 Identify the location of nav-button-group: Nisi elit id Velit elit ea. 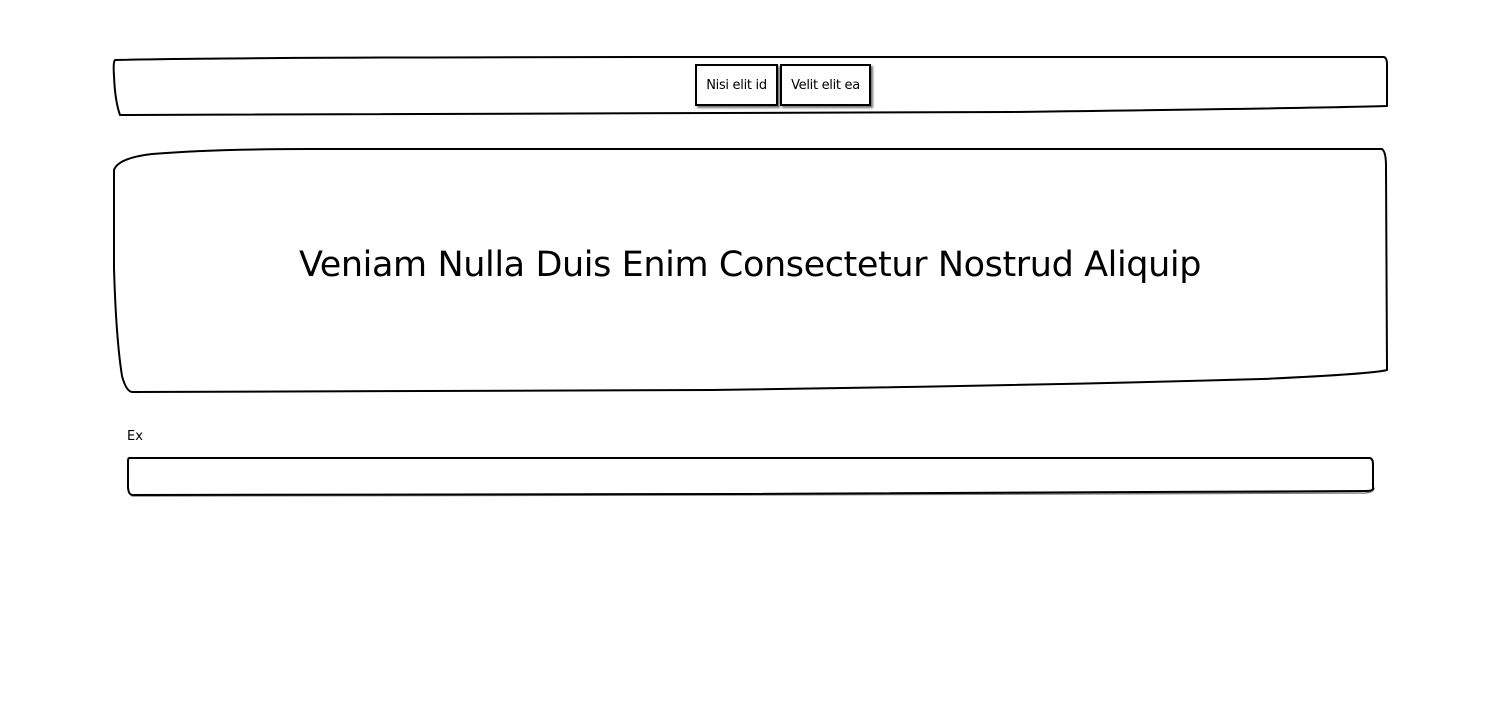
(783, 85).